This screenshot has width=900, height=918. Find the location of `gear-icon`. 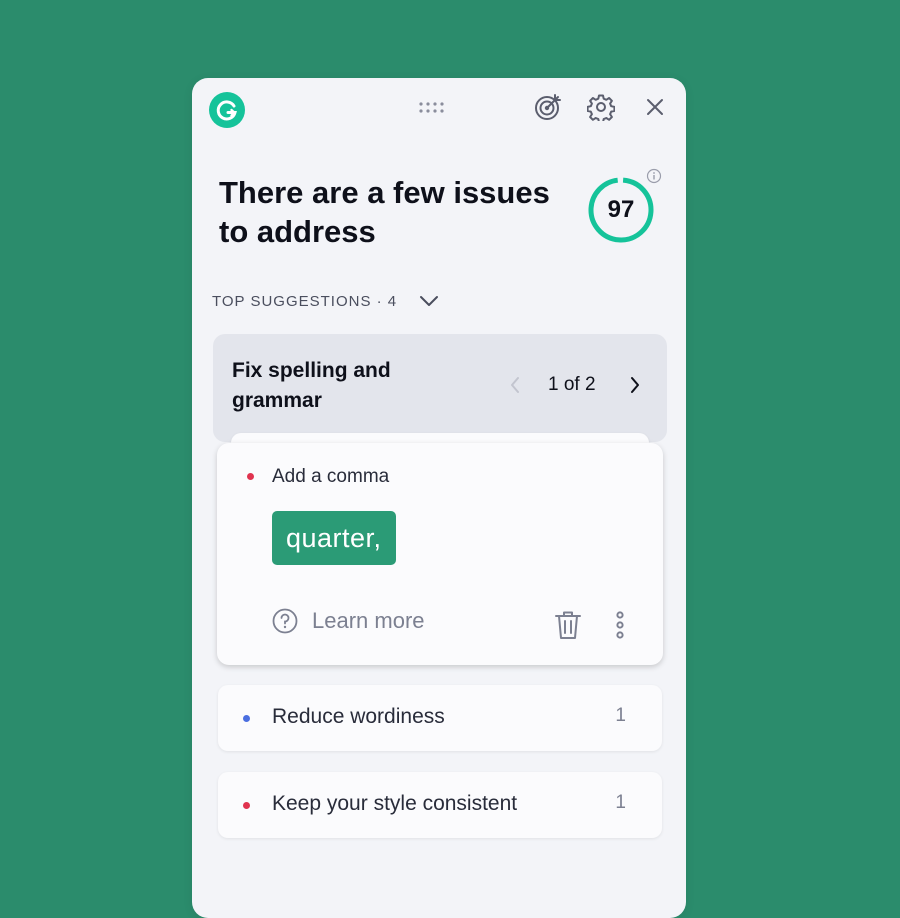

gear-icon is located at coordinates (601, 107).